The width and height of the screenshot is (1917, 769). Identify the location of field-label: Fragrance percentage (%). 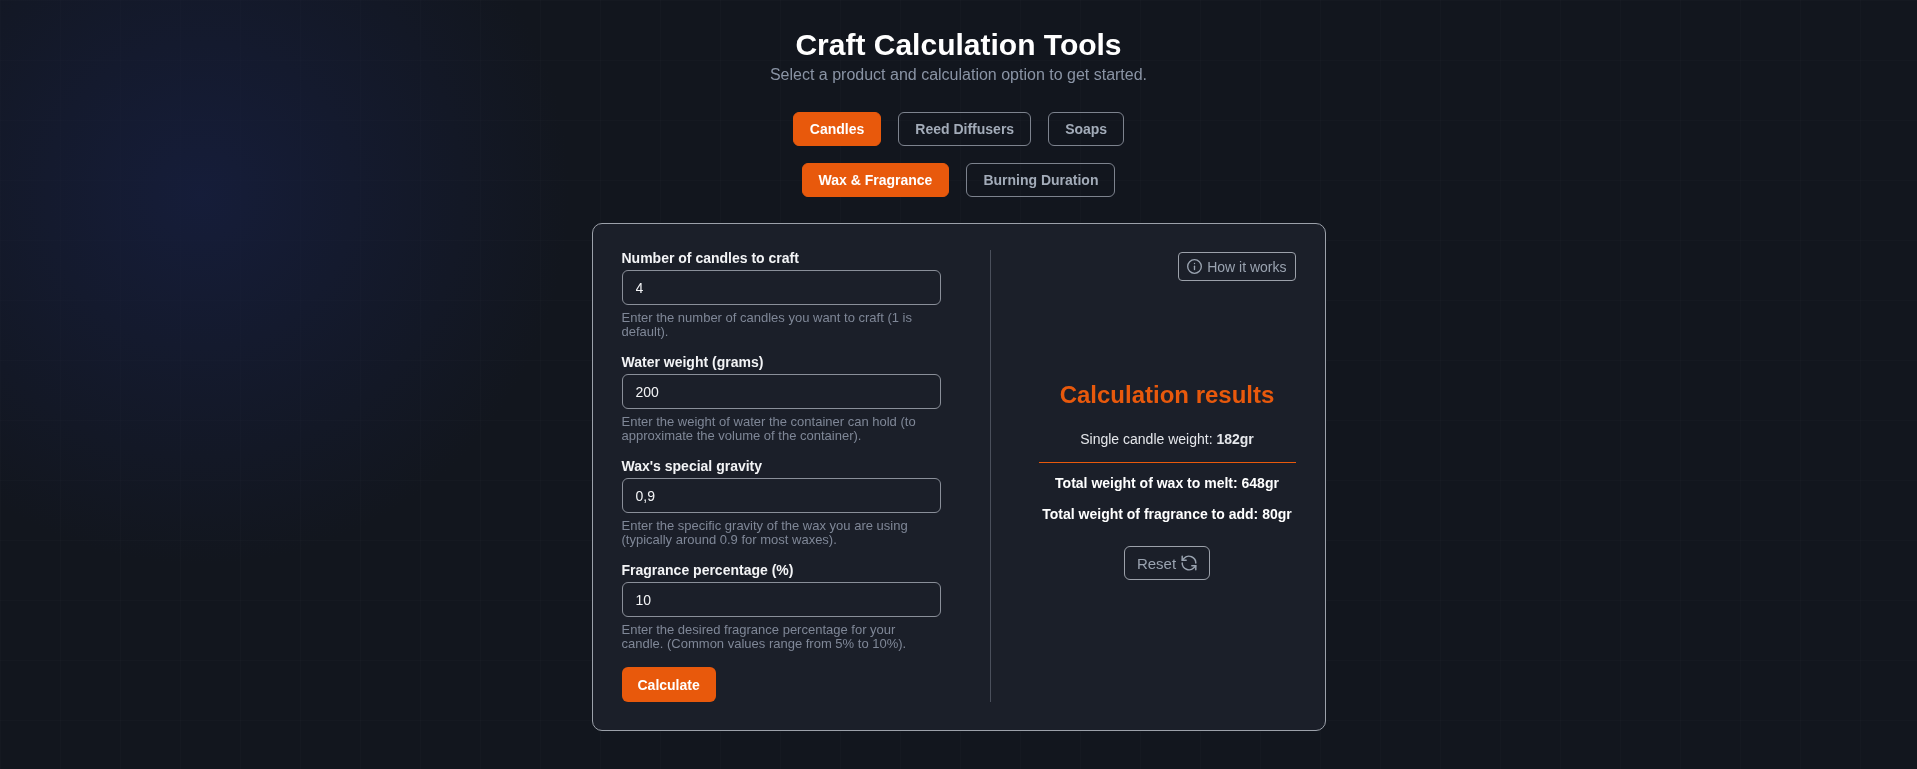
(708, 570).